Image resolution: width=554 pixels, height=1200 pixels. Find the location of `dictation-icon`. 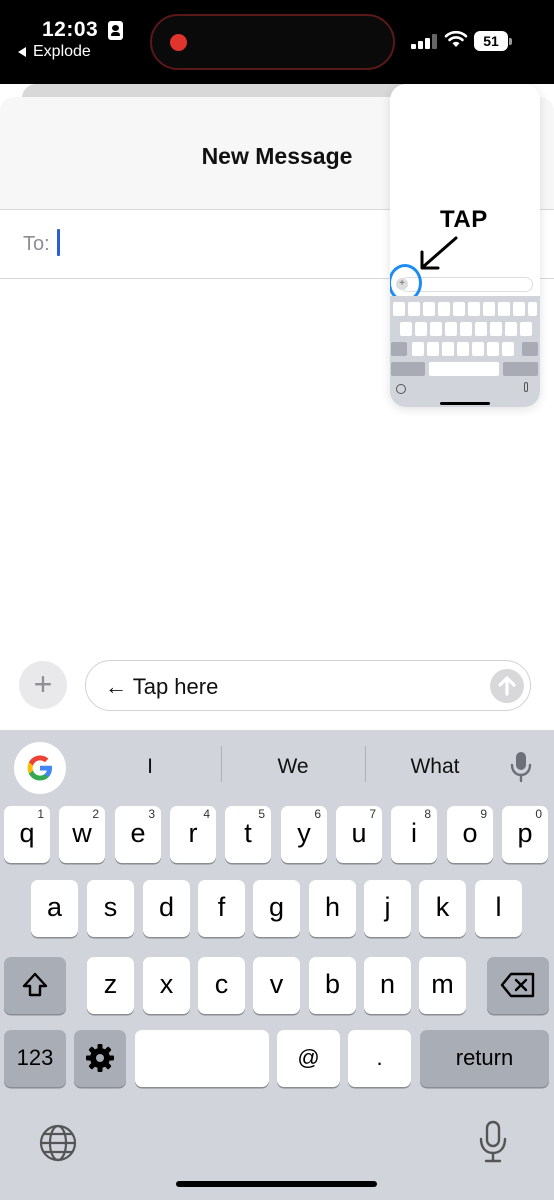

dictation-icon is located at coordinates (493, 1142).